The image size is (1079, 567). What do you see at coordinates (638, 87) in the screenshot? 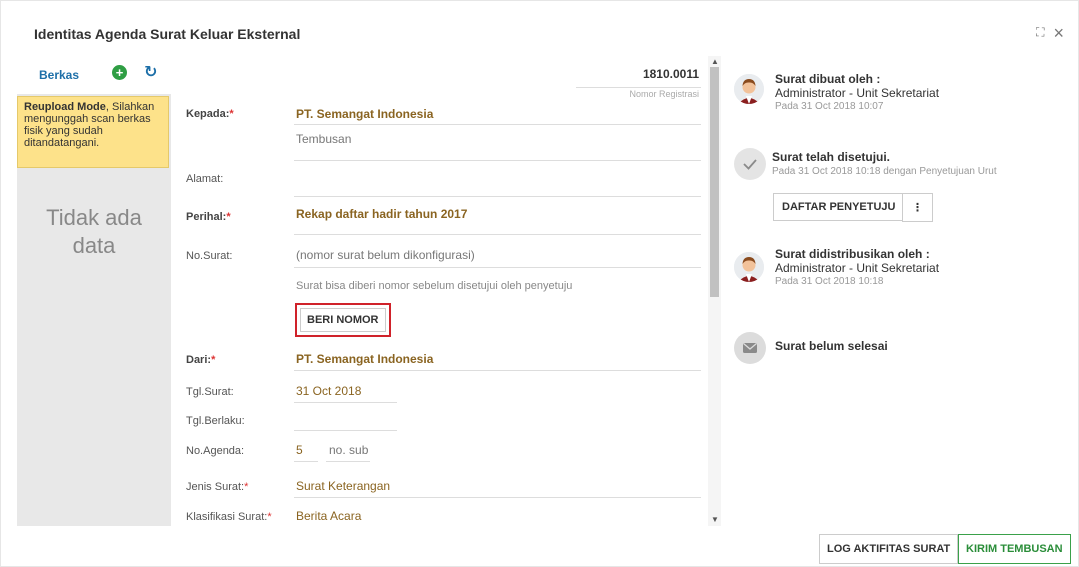
I see `reg-underline` at bounding box center [638, 87].